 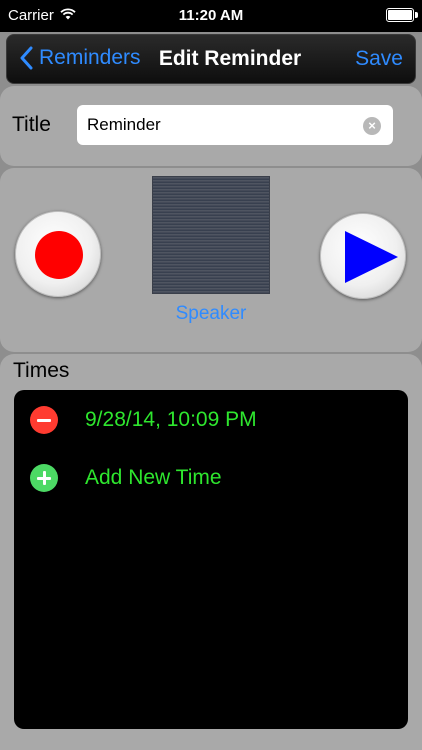 I want to click on add-time-row: Add New Time, so click(x=211, y=477).